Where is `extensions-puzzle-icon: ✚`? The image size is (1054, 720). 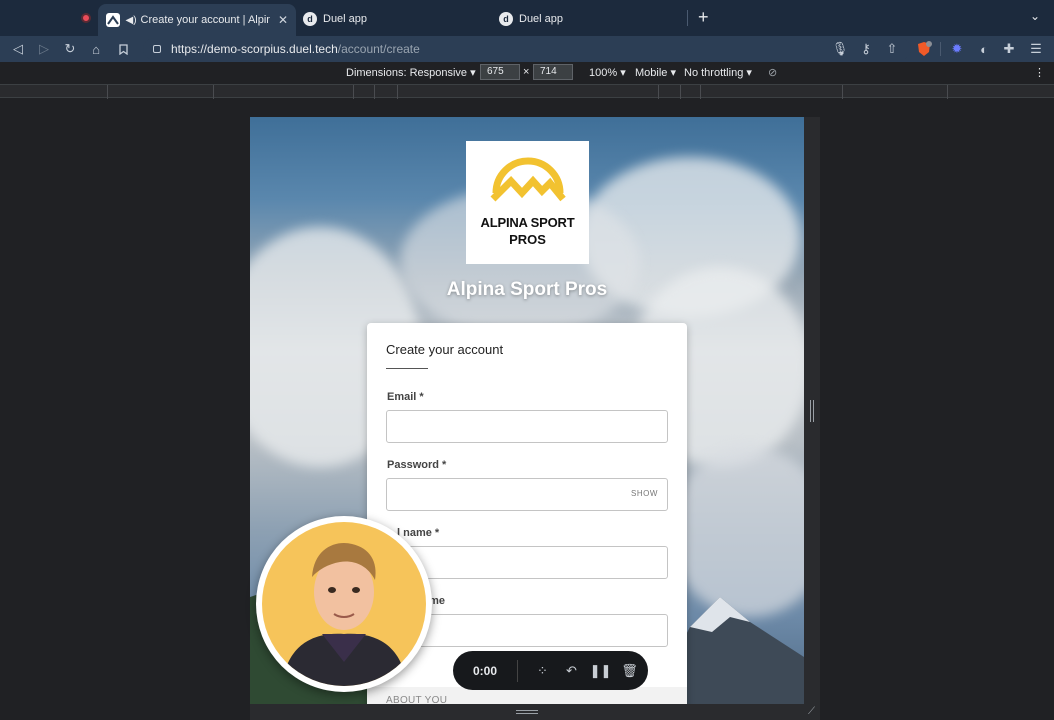
extensions-puzzle-icon: ✚ is located at coordinates (1009, 49).